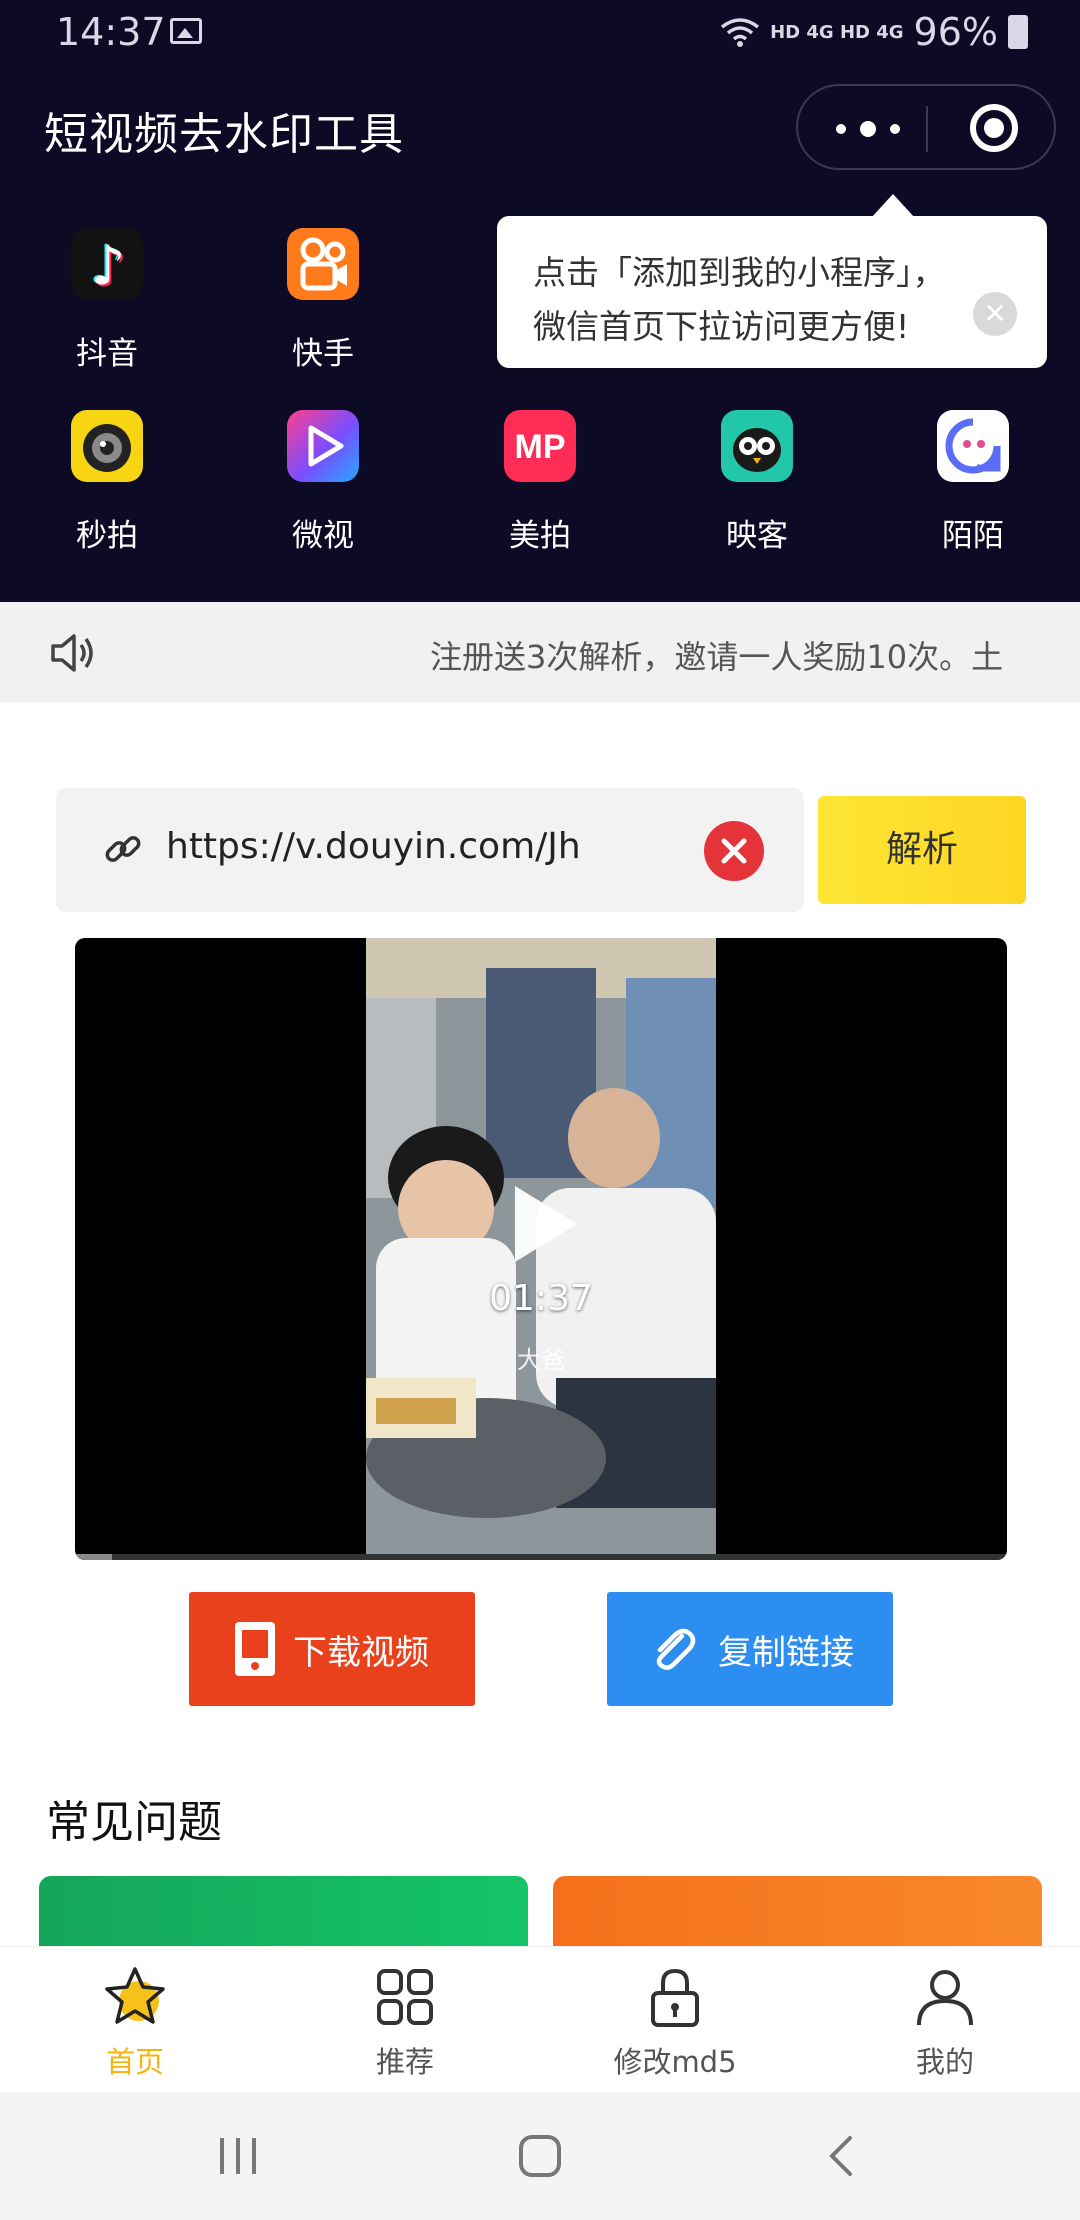 This screenshot has height=2220, width=1080. What do you see at coordinates (717, 657) in the screenshot?
I see `notice-text: 注册送3次解析，邀请一人奖励10次。土` at bounding box center [717, 657].